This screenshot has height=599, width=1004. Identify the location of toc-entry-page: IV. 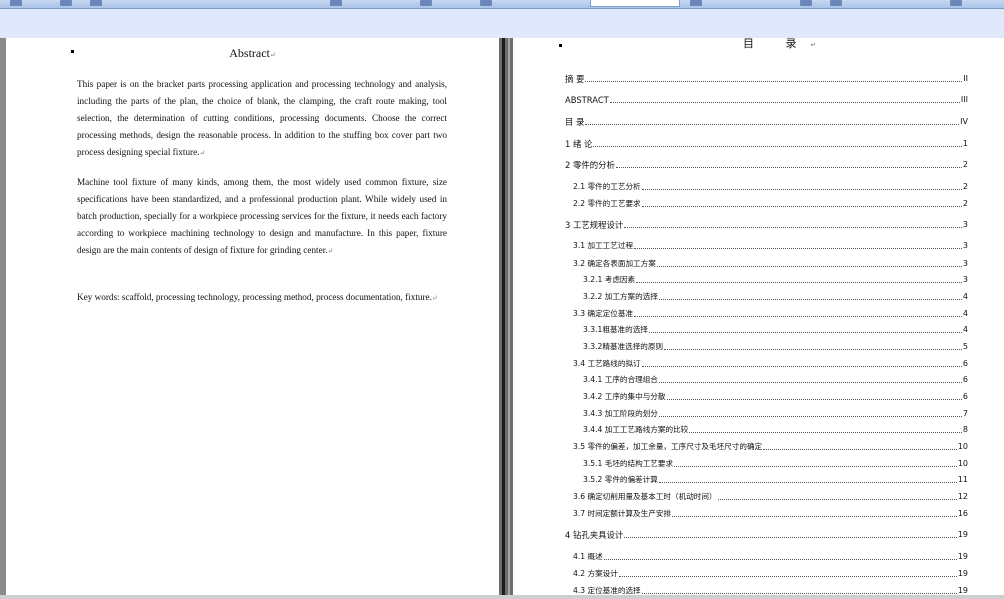
(964, 121).